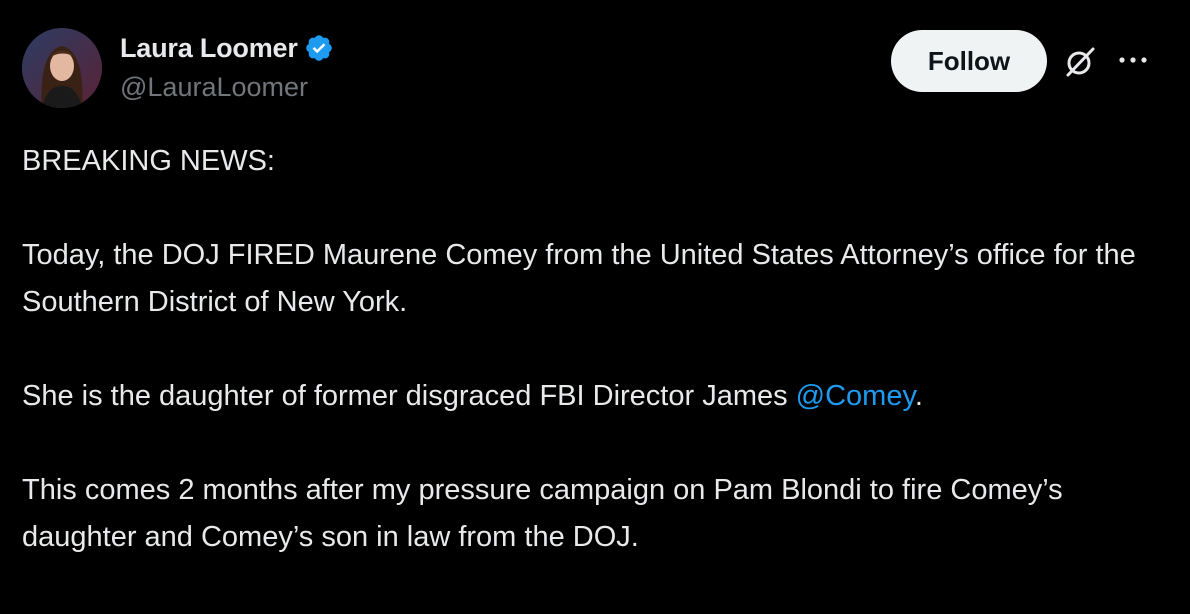 The height and width of the screenshot is (614, 1190). I want to click on author-name-row: Laura Loomer, so click(227, 48).